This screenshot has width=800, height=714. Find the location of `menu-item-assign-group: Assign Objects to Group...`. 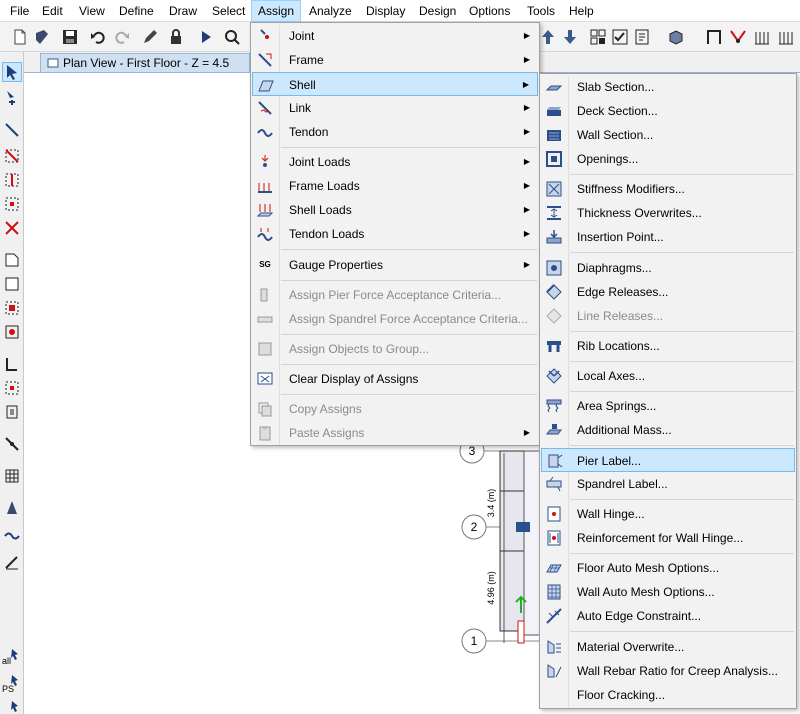

menu-item-assign-group: Assign Objects to Group... is located at coordinates (395, 349).